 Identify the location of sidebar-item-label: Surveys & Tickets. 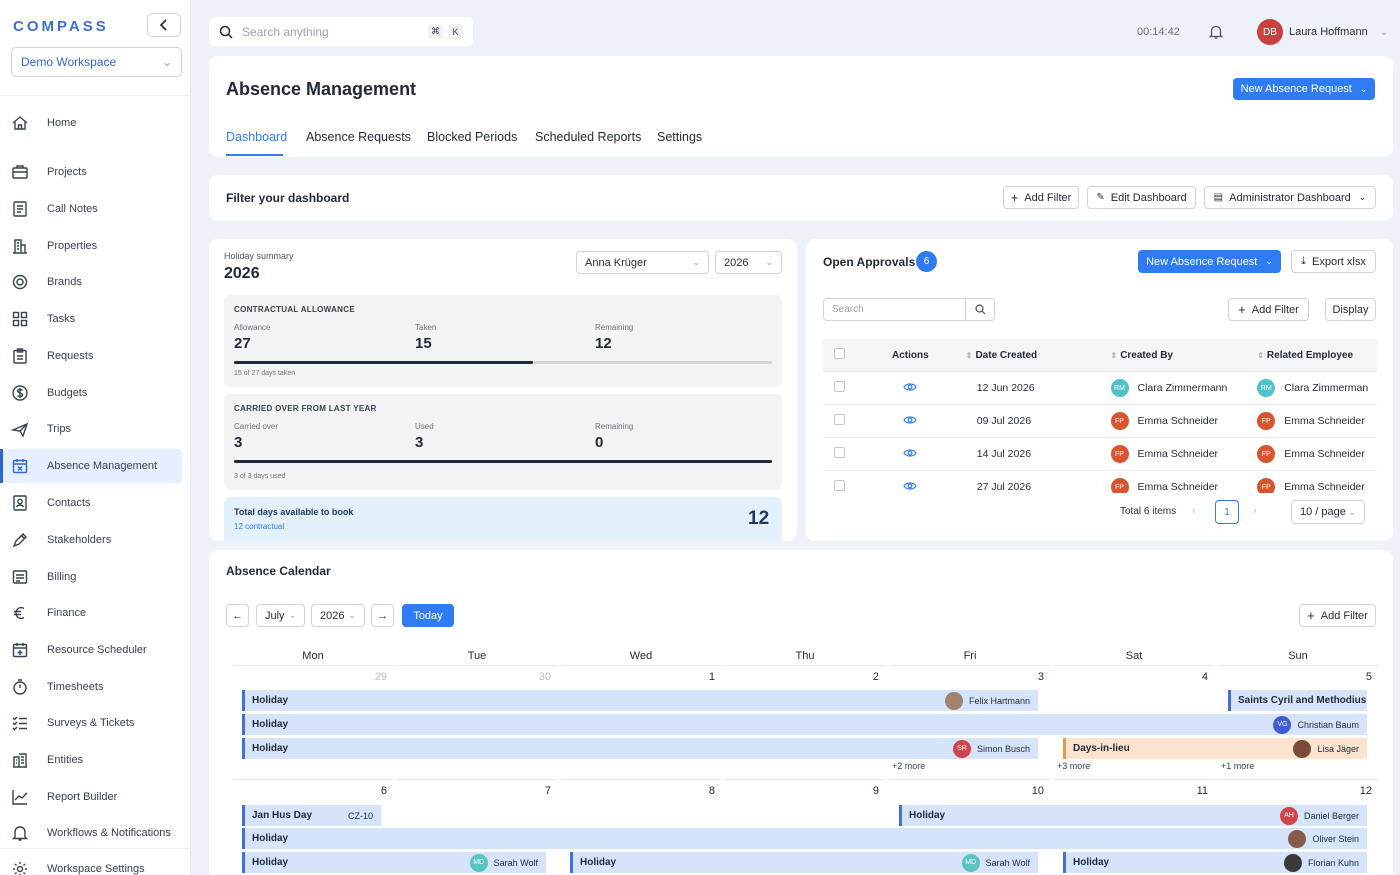
(91, 723).